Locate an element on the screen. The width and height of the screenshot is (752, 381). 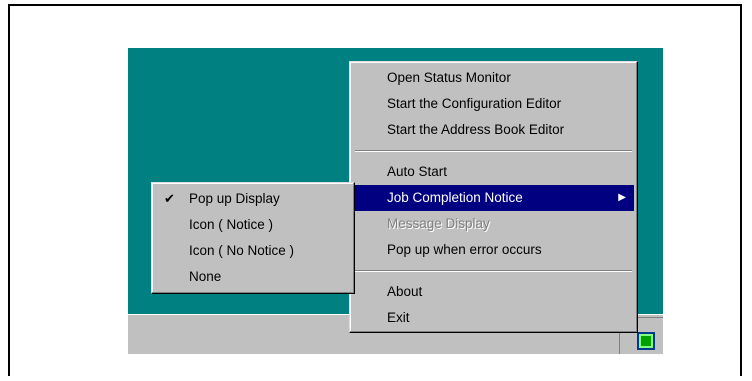
menu-item-label: Exit is located at coordinates (398, 317).